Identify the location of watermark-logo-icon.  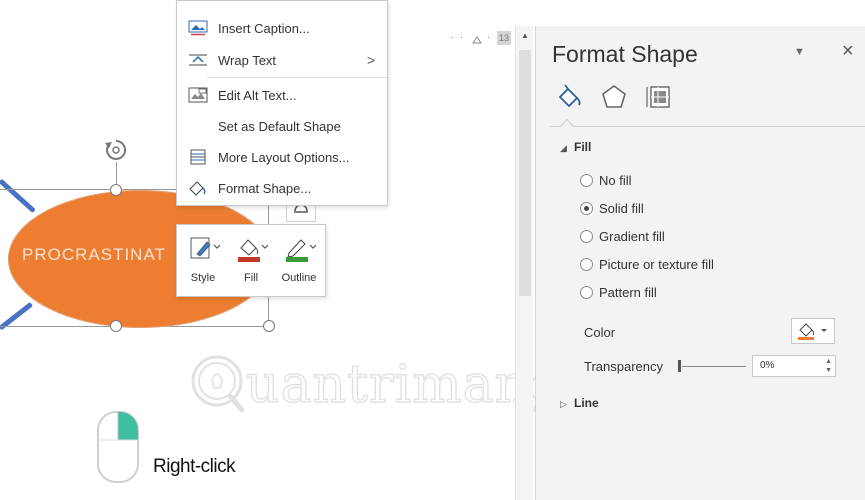
(218, 384).